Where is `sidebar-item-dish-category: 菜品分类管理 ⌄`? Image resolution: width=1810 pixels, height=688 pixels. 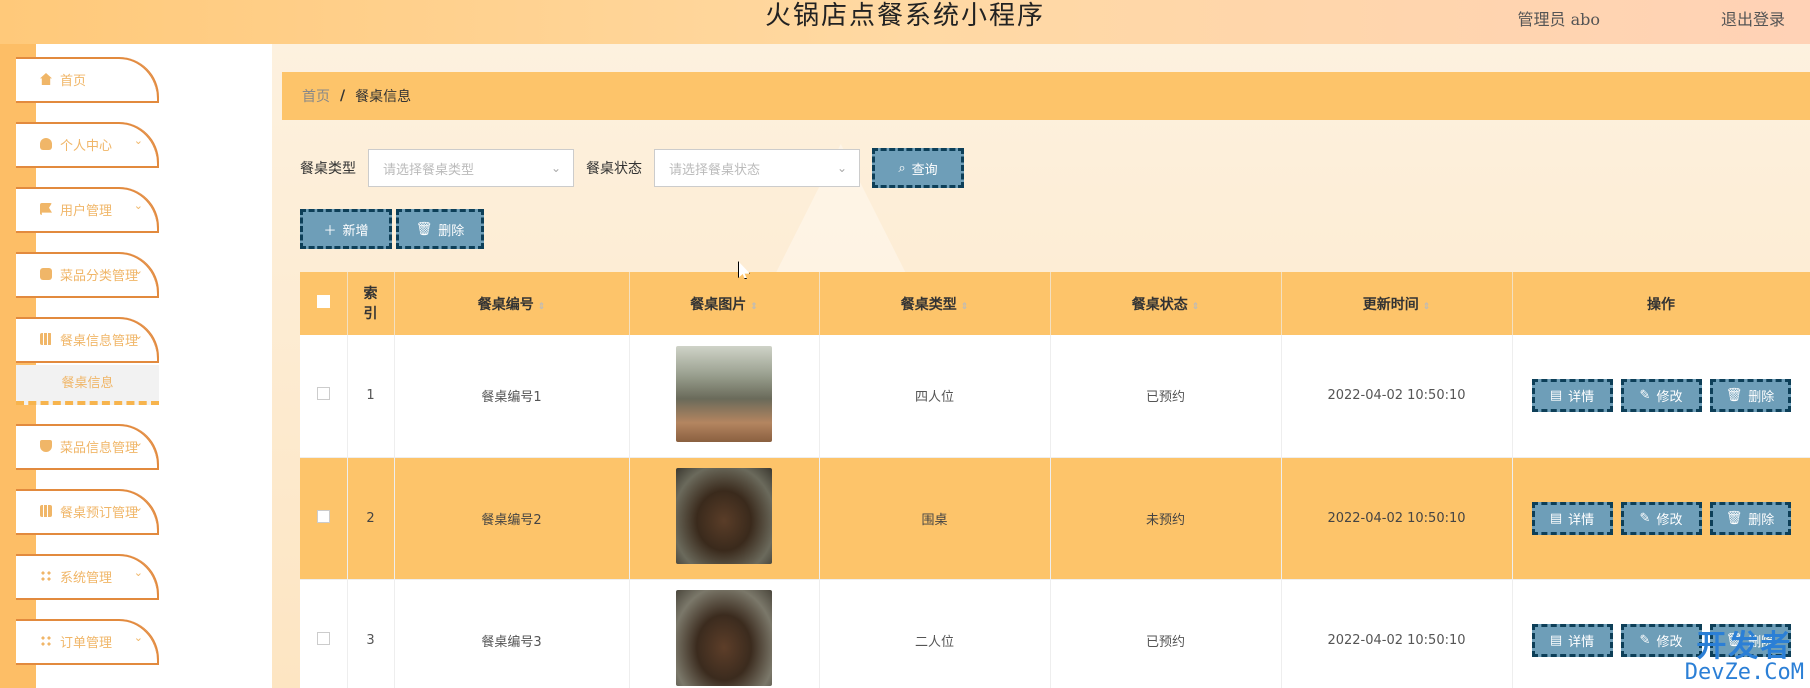
sidebar-item-dish-category: 菜品分类管理 ⌄ is located at coordinates (87, 275).